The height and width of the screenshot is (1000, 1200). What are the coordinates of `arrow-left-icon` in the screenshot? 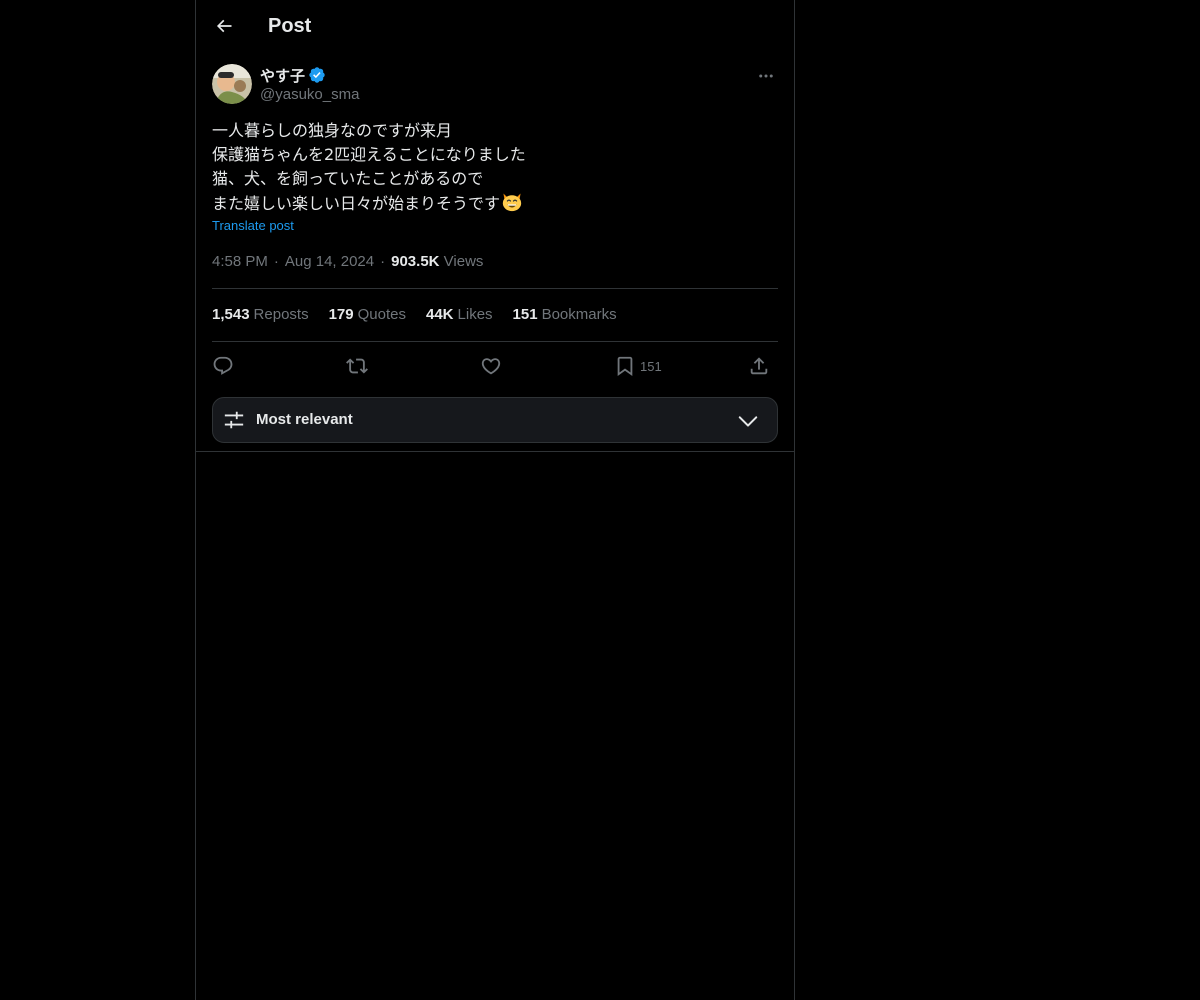 It's located at (224, 26).